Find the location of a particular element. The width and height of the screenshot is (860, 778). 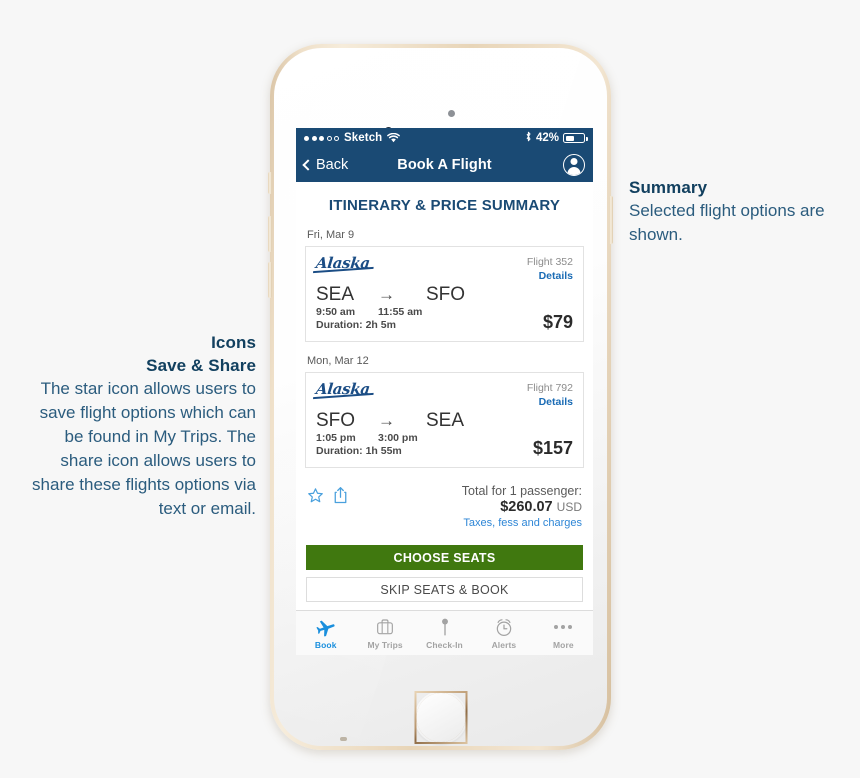

tab-label: Alerts is located at coordinates (504, 644).